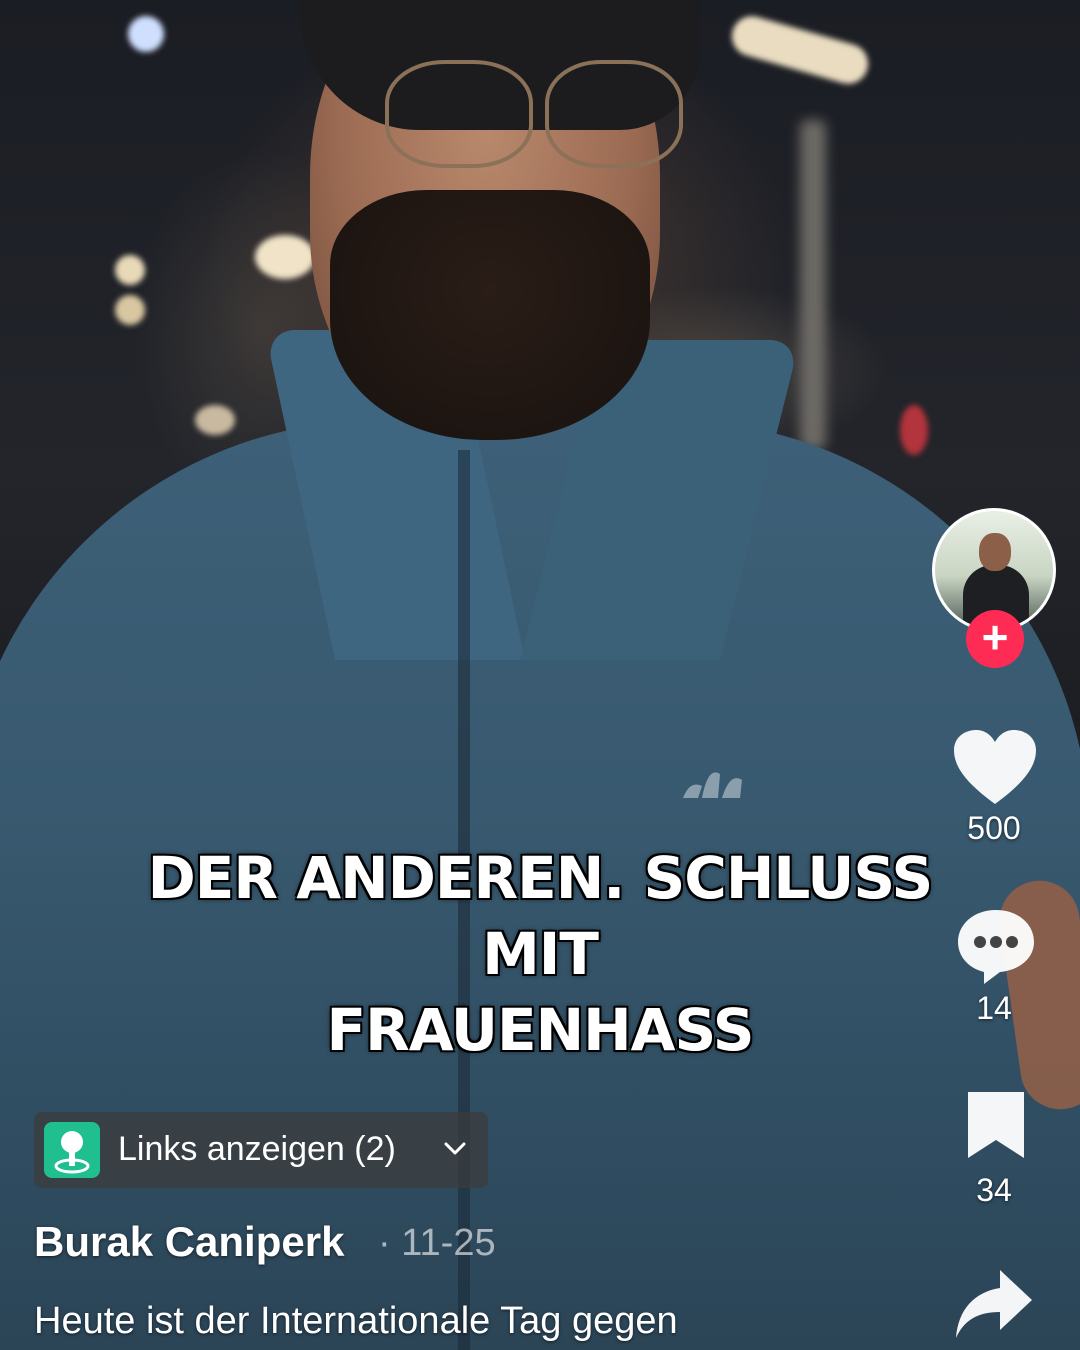 The height and width of the screenshot is (1350, 1080). I want to click on caption-line: FRAUENHASS, so click(540, 1030).